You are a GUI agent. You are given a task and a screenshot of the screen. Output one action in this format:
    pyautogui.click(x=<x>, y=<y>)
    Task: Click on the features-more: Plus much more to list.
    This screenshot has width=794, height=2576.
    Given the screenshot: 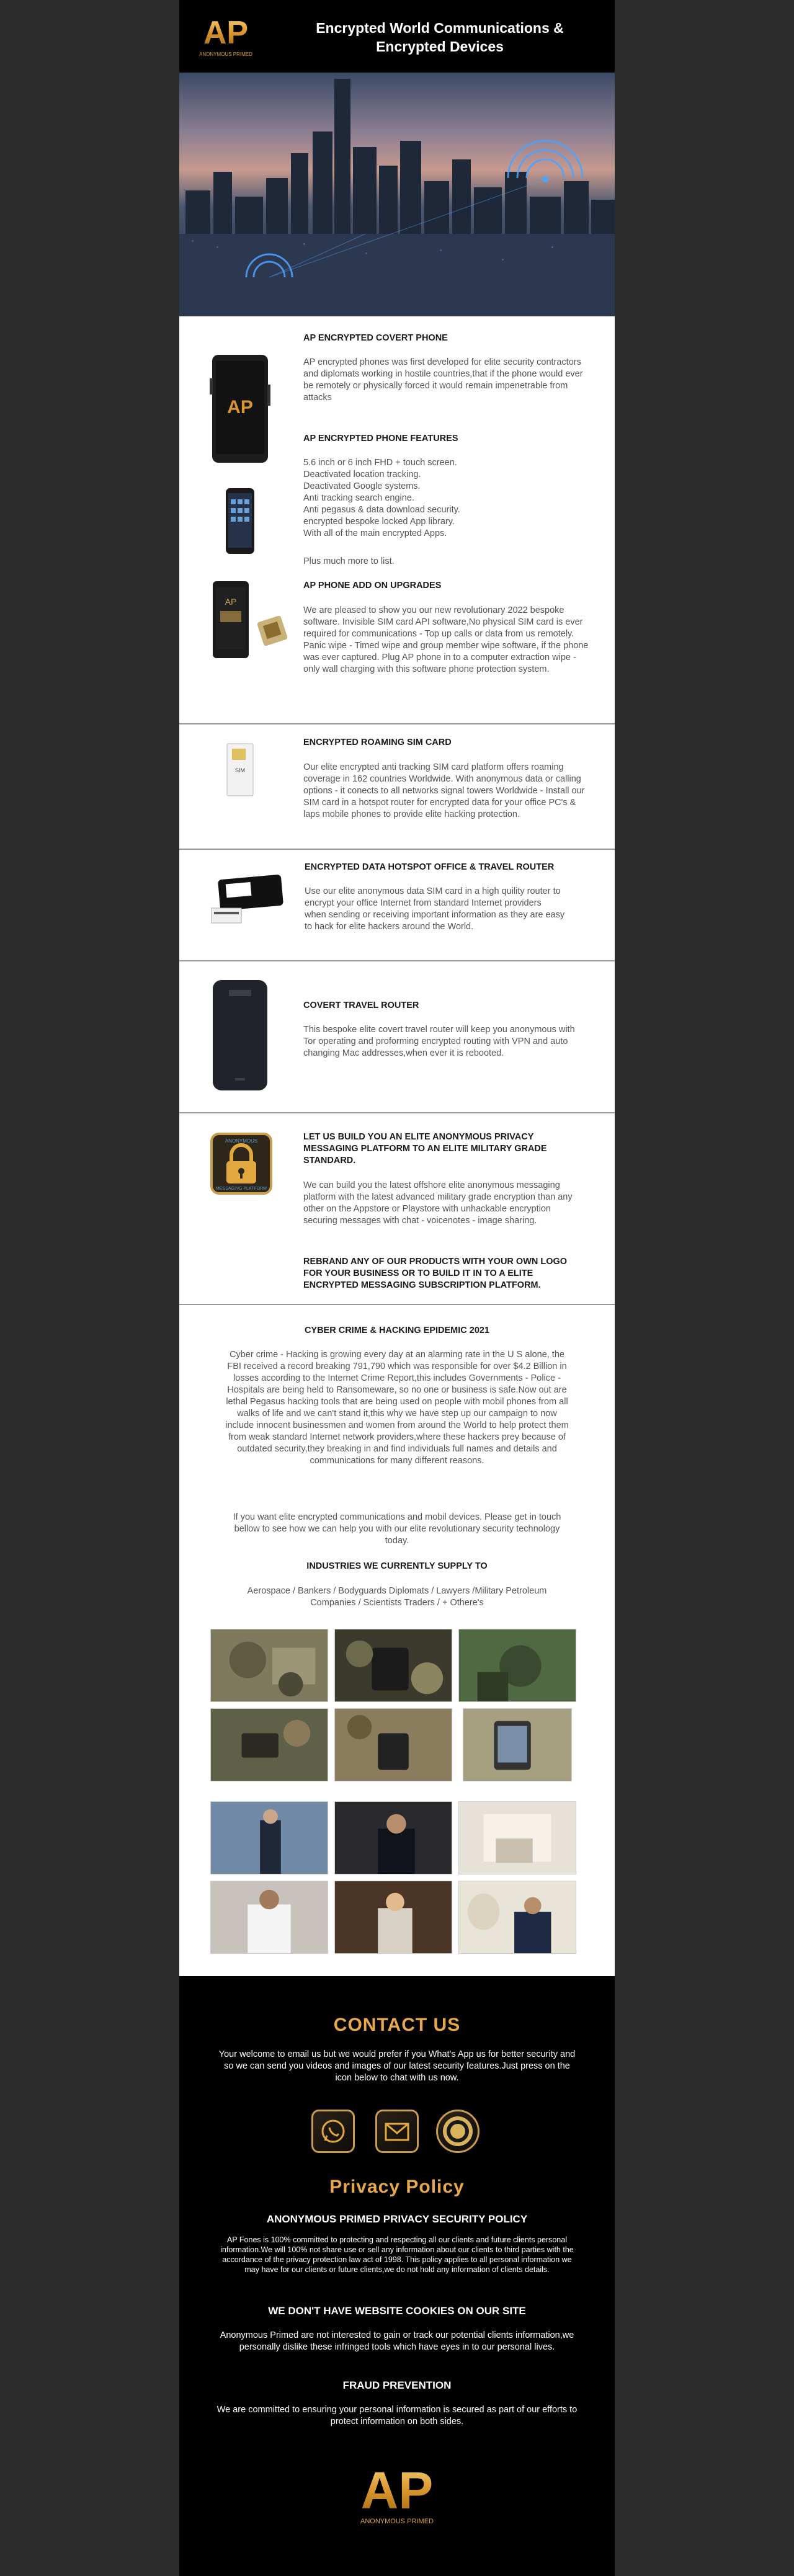 What is the action you would take?
    pyautogui.click(x=349, y=561)
    